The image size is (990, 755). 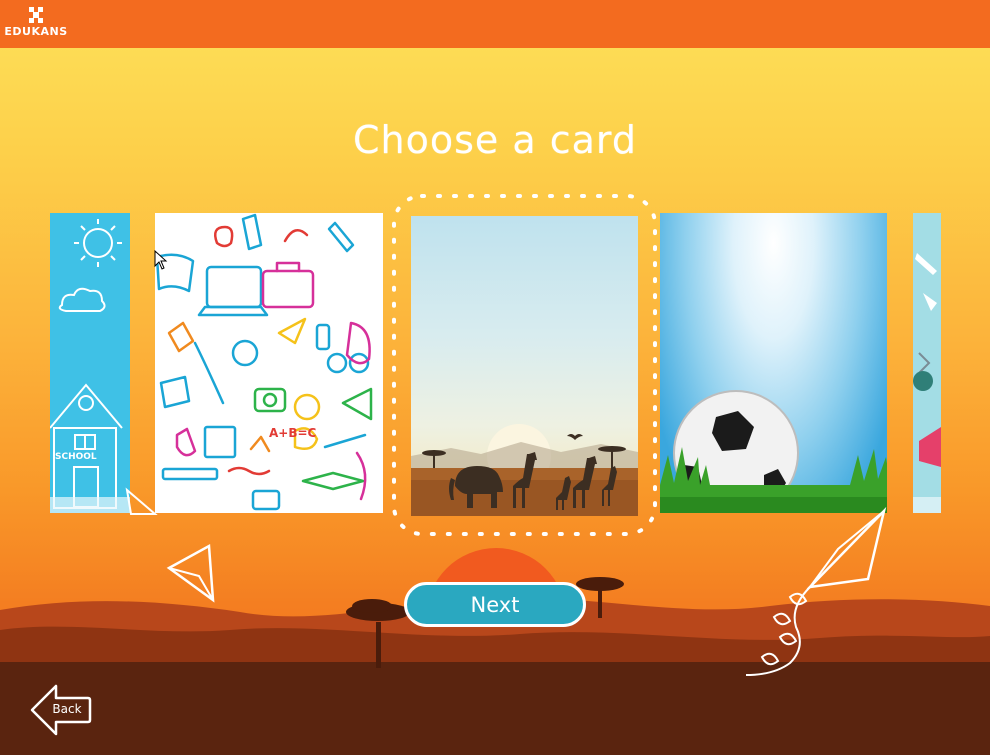 I want to click on back-button-label: Back, so click(x=67, y=709).